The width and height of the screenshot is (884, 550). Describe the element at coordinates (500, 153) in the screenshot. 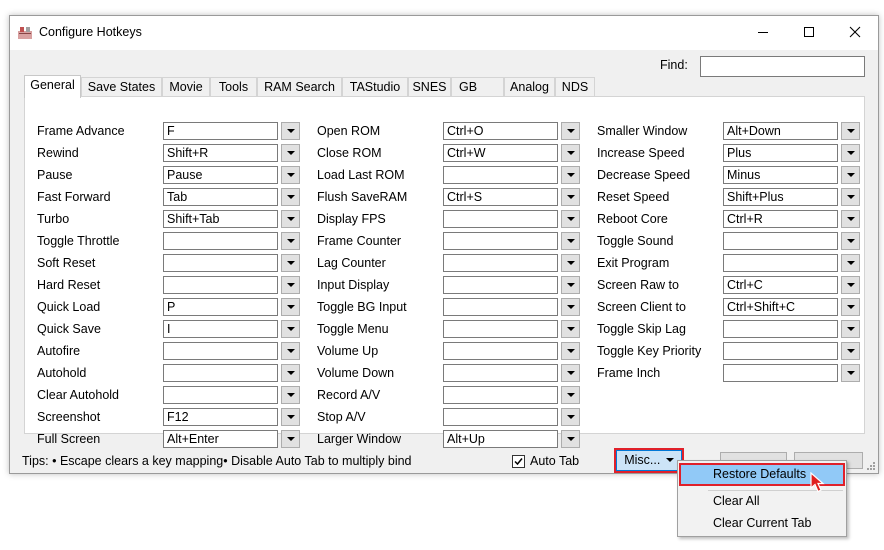

I see `hotkey-input: Ctrl+W` at that location.